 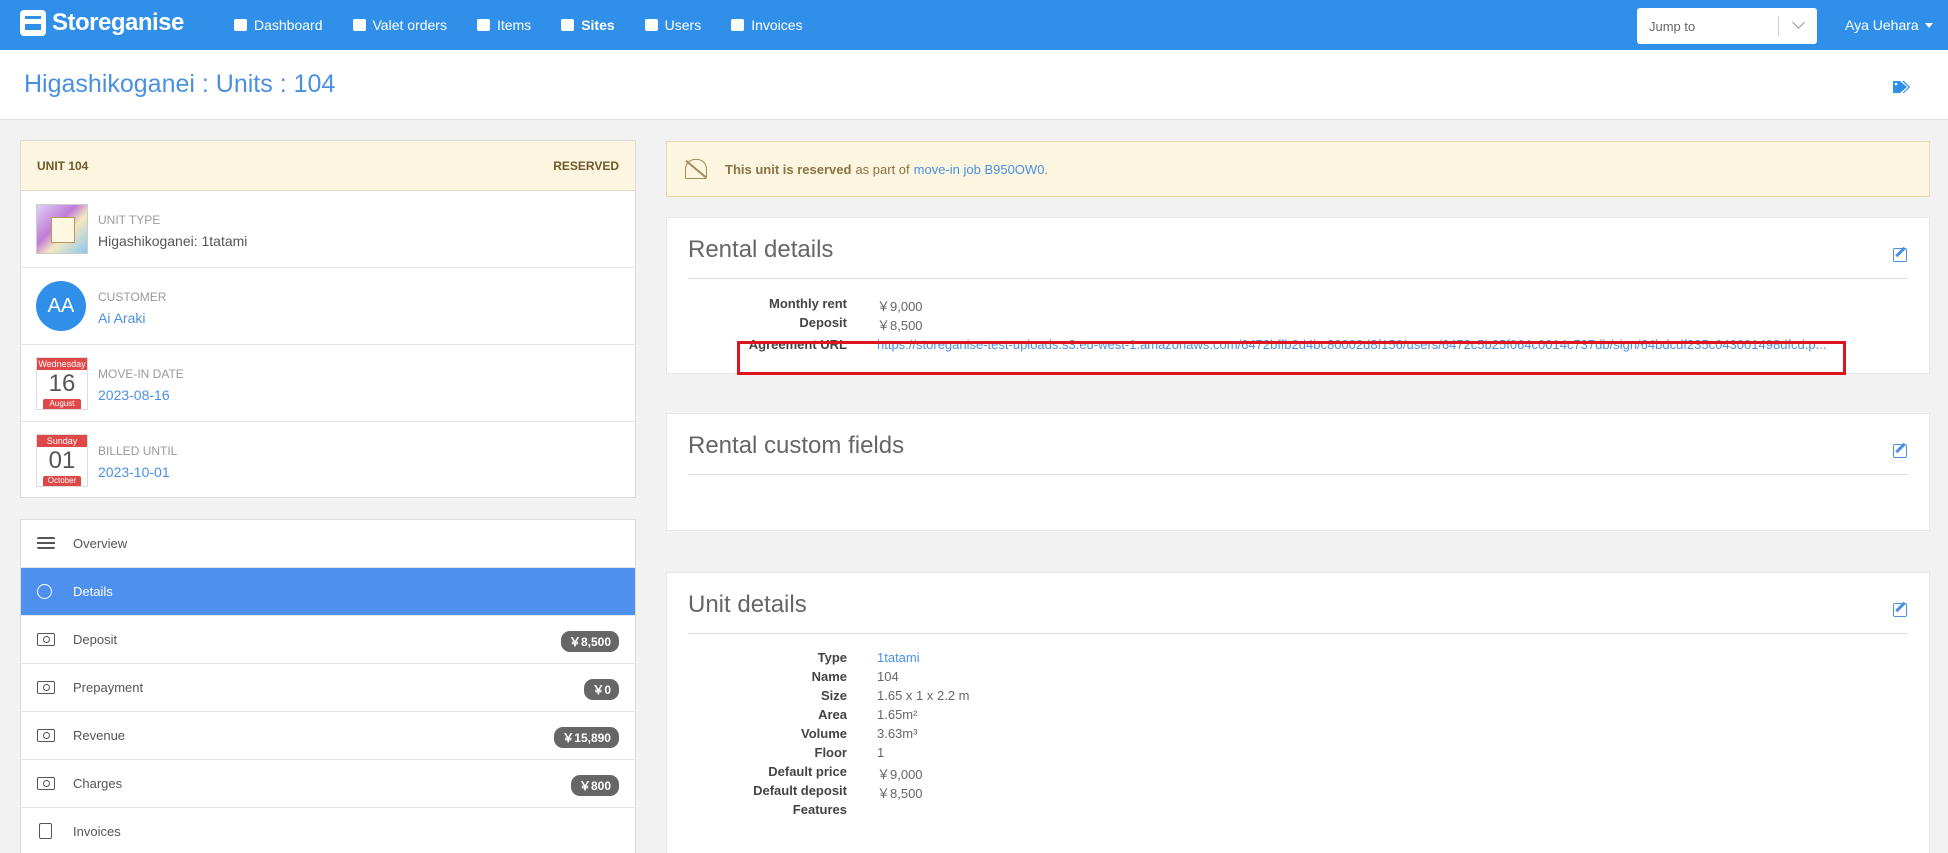 What do you see at coordinates (767, 25) in the screenshot?
I see `nav-invoices: Invoices` at bounding box center [767, 25].